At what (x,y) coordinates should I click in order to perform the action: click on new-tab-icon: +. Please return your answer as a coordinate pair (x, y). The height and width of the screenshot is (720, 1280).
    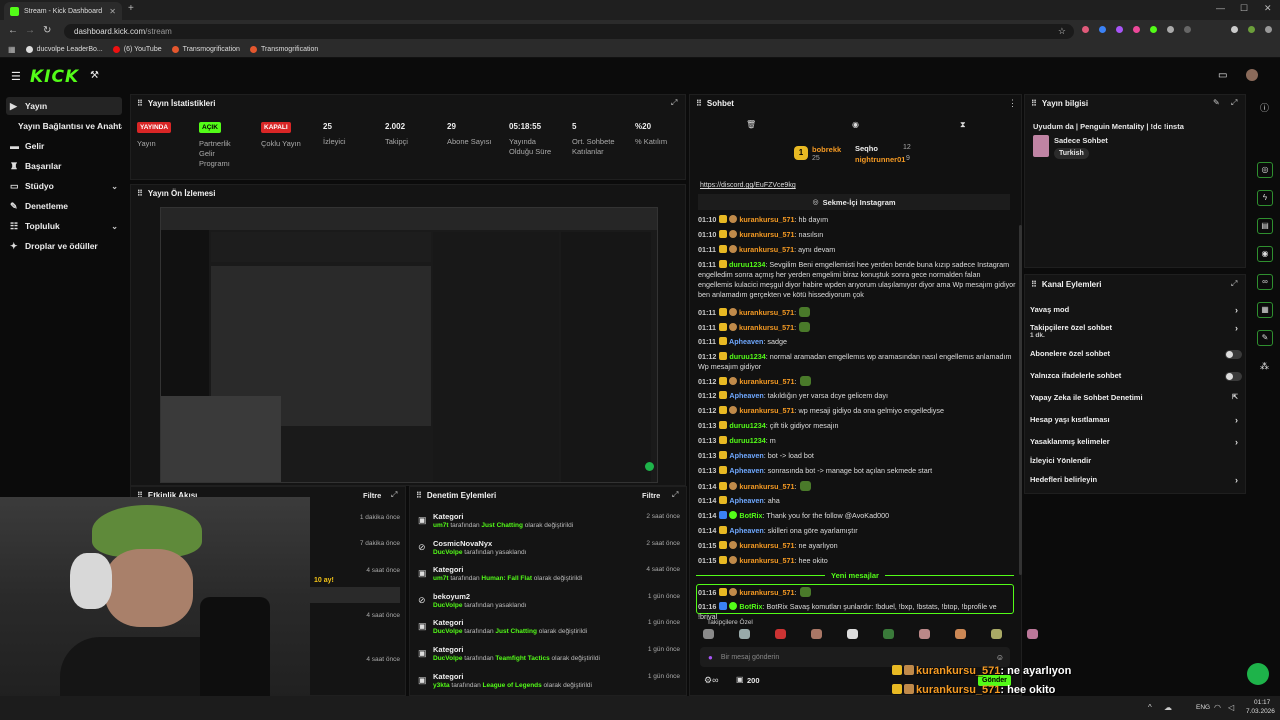
    Looking at the image, I should click on (131, 8).